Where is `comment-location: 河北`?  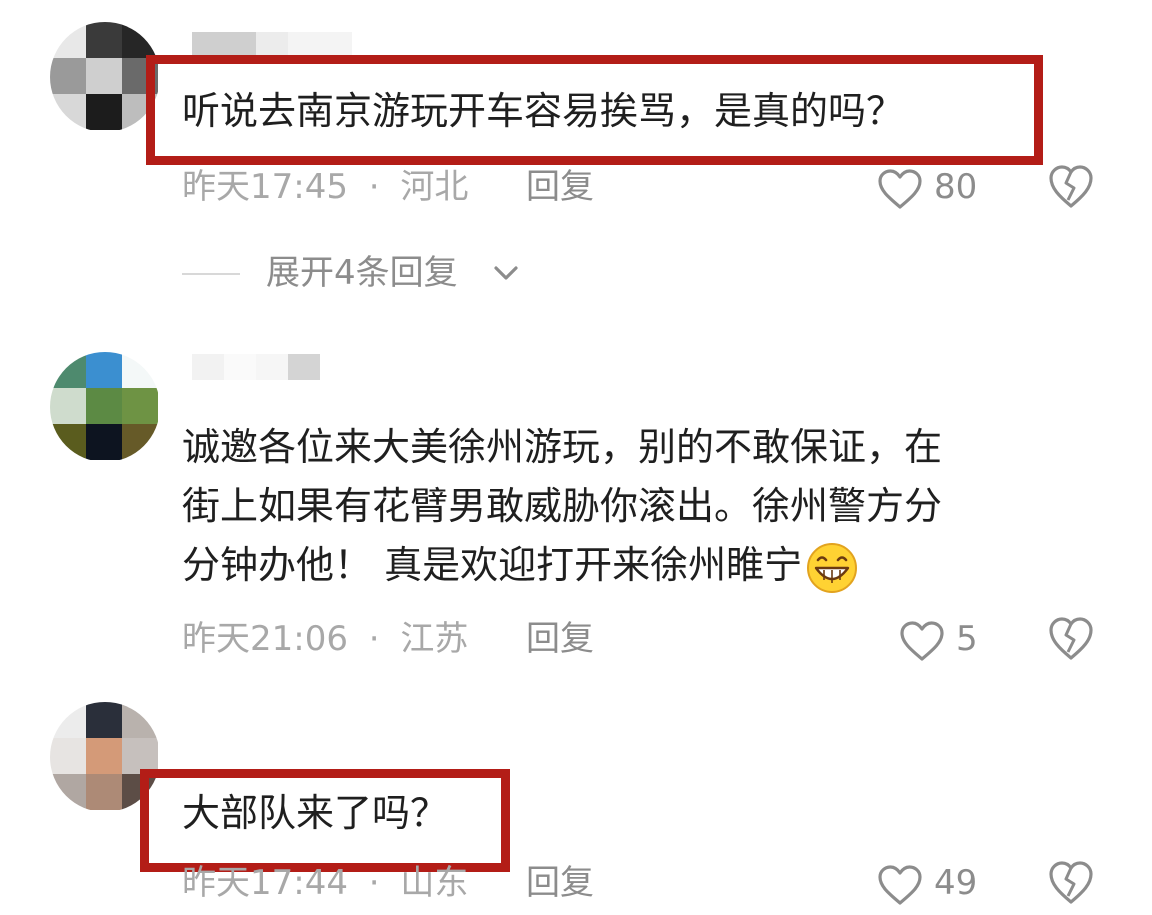 comment-location: 河北 is located at coordinates (434, 187).